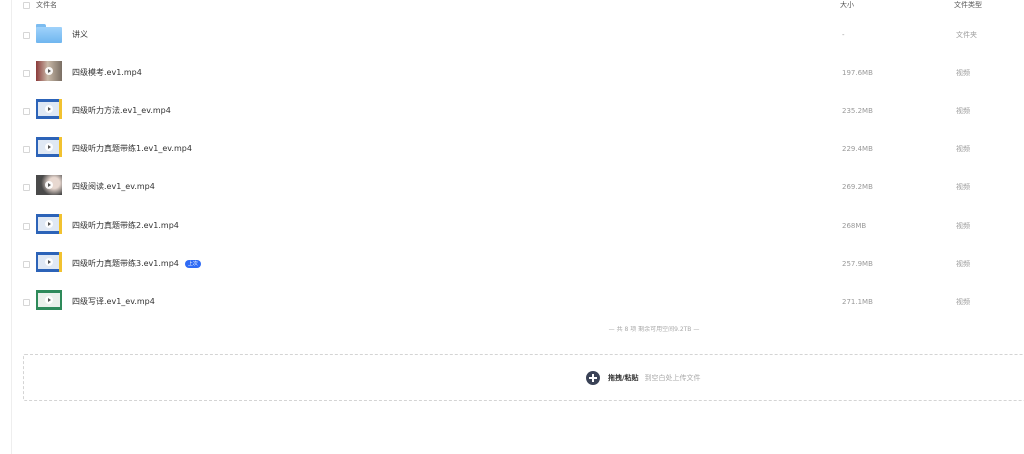  Describe the element at coordinates (512, 226) in the screenshot. I see `file-row: 四级听力真题带练2.ev1.mp4 268MB 视频` at that location.